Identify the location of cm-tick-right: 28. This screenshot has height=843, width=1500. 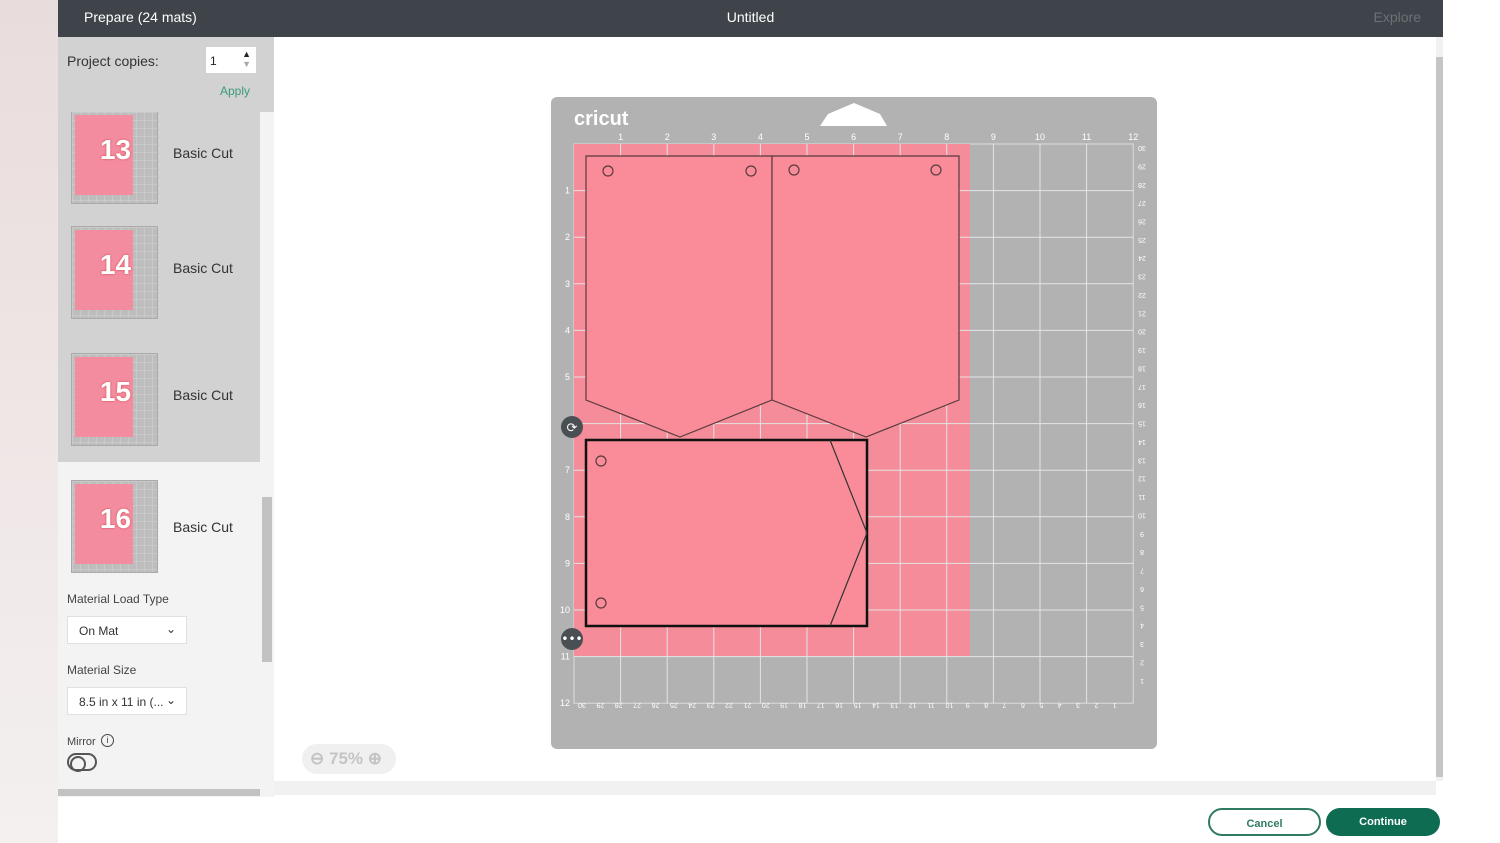
(1142, 184).